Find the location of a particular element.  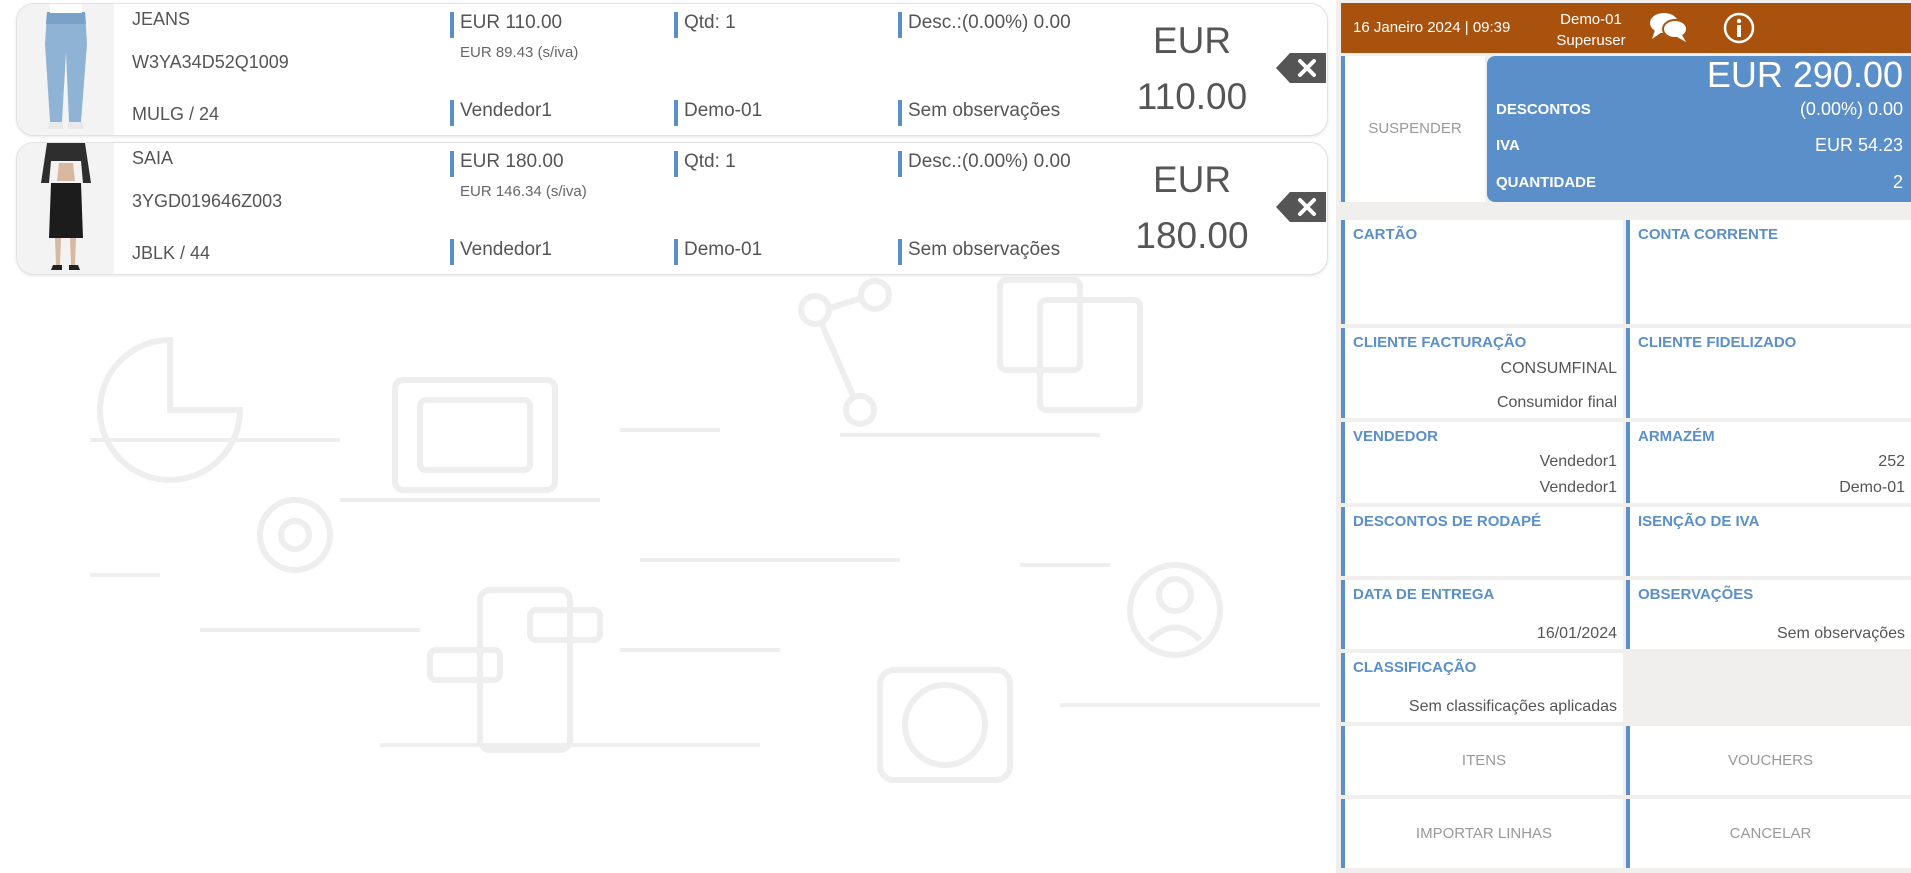

notes-tile: OBSERVAÇÕES Sem observações is located at coordinates (1768, 614).